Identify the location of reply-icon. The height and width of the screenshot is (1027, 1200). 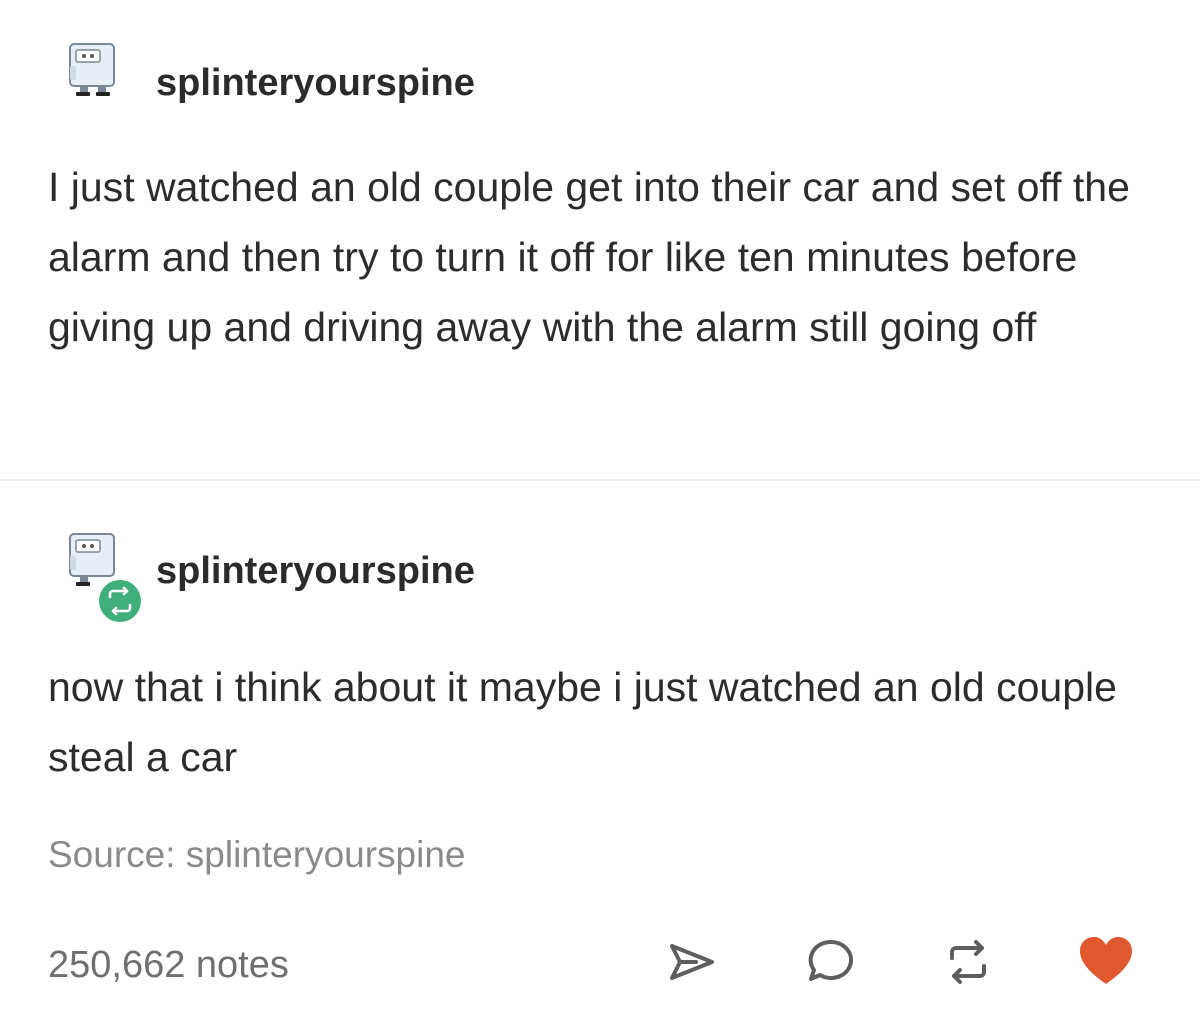
(831, 960).